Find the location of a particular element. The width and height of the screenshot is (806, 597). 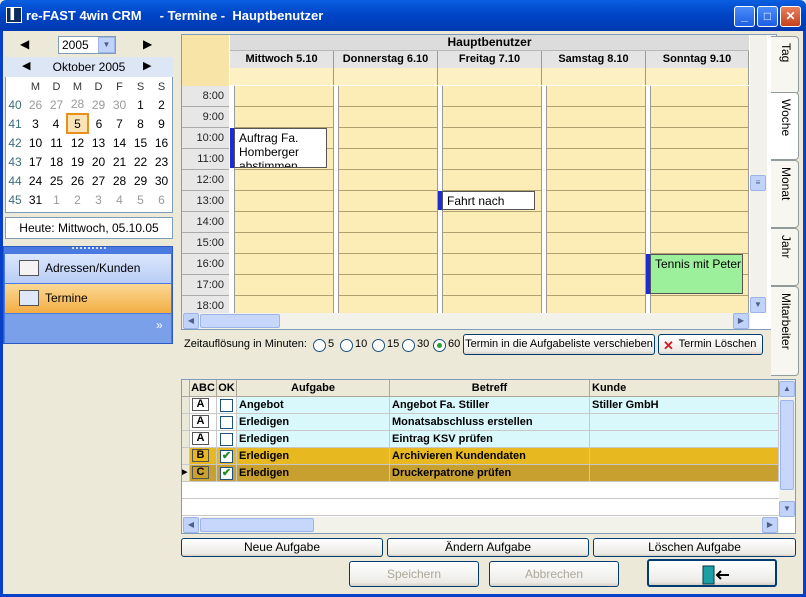

calendar-day: 20 is located at coordinates (98, 161).